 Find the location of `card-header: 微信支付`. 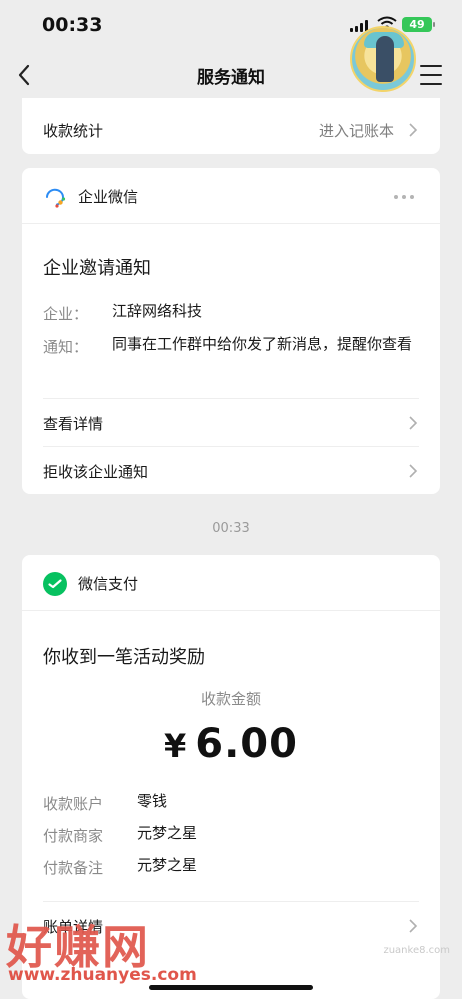

card-header: 微信支付 is located at coordinates (231, 583).